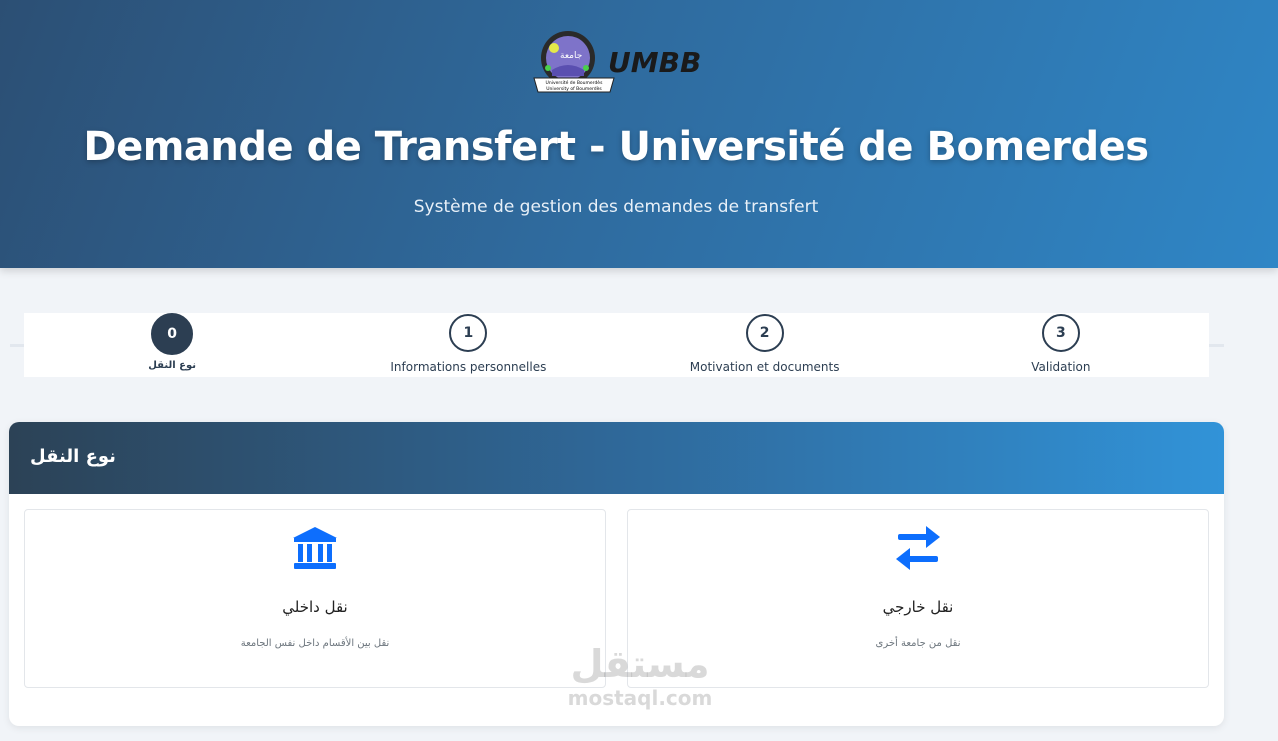  What do you see at coordinates (172, 334) in the screenshot?
I see `step-number: 0` at bounding box center [172, 334].